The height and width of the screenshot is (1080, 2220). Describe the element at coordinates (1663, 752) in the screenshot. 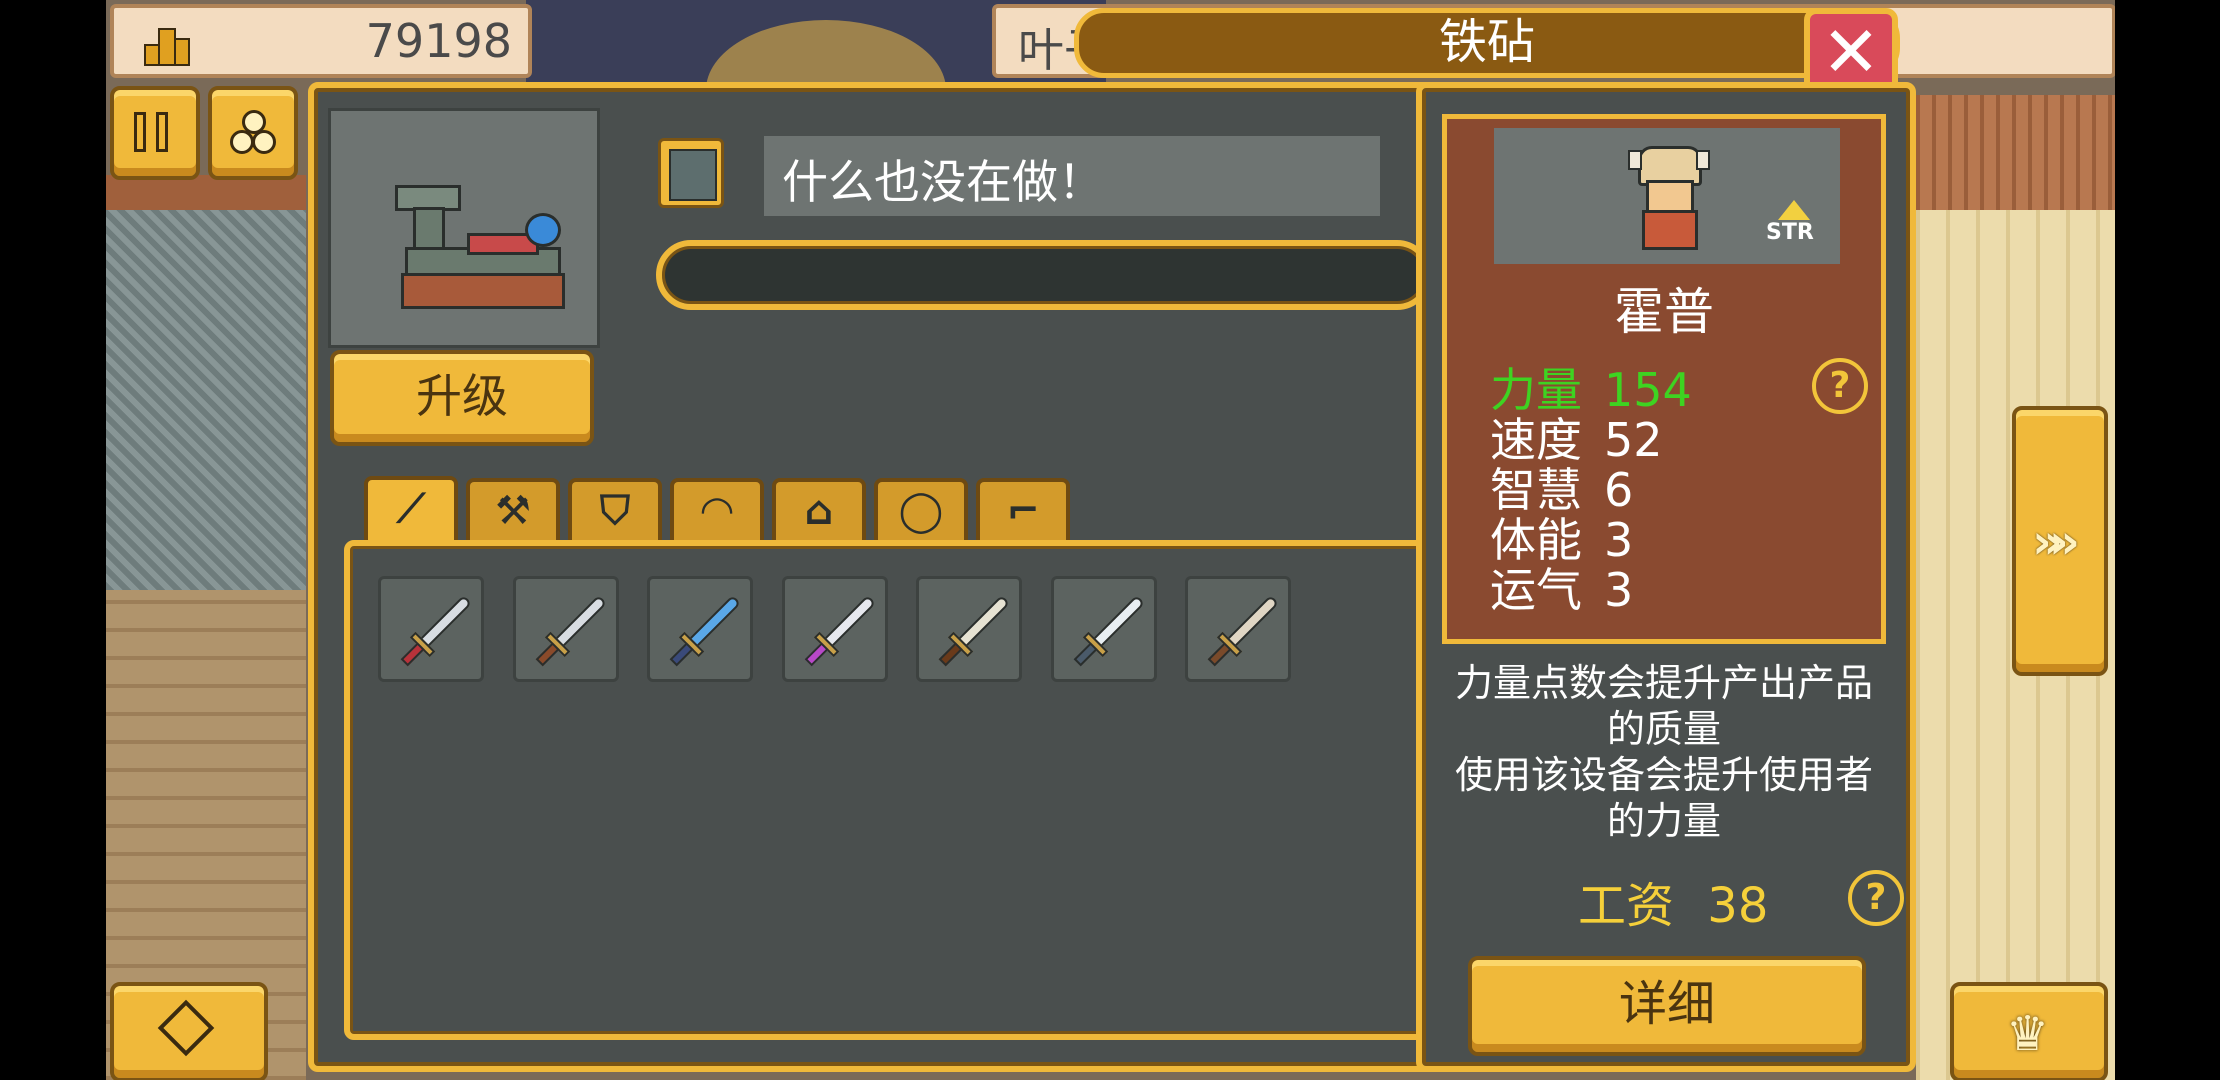

I see `station-description: 力量点数会提升产出产品 的质量 使用该设备会提升使用者 的力量` at that location.